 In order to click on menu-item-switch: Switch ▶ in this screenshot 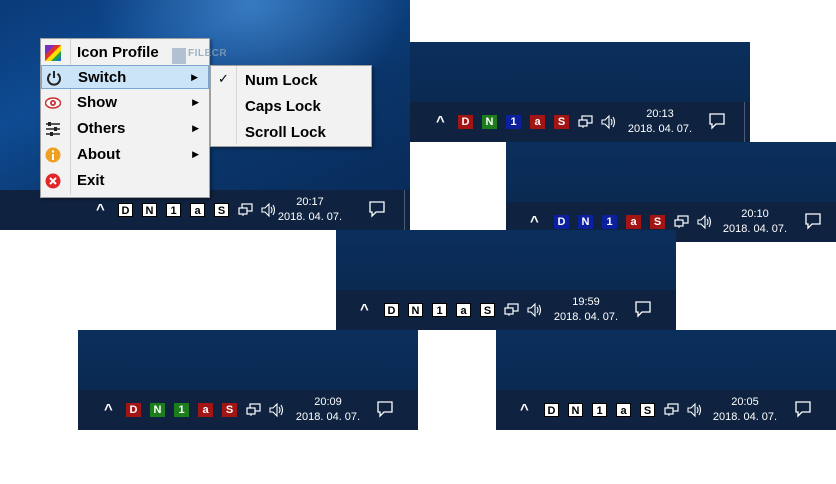, I will do `click(125, 77)`.